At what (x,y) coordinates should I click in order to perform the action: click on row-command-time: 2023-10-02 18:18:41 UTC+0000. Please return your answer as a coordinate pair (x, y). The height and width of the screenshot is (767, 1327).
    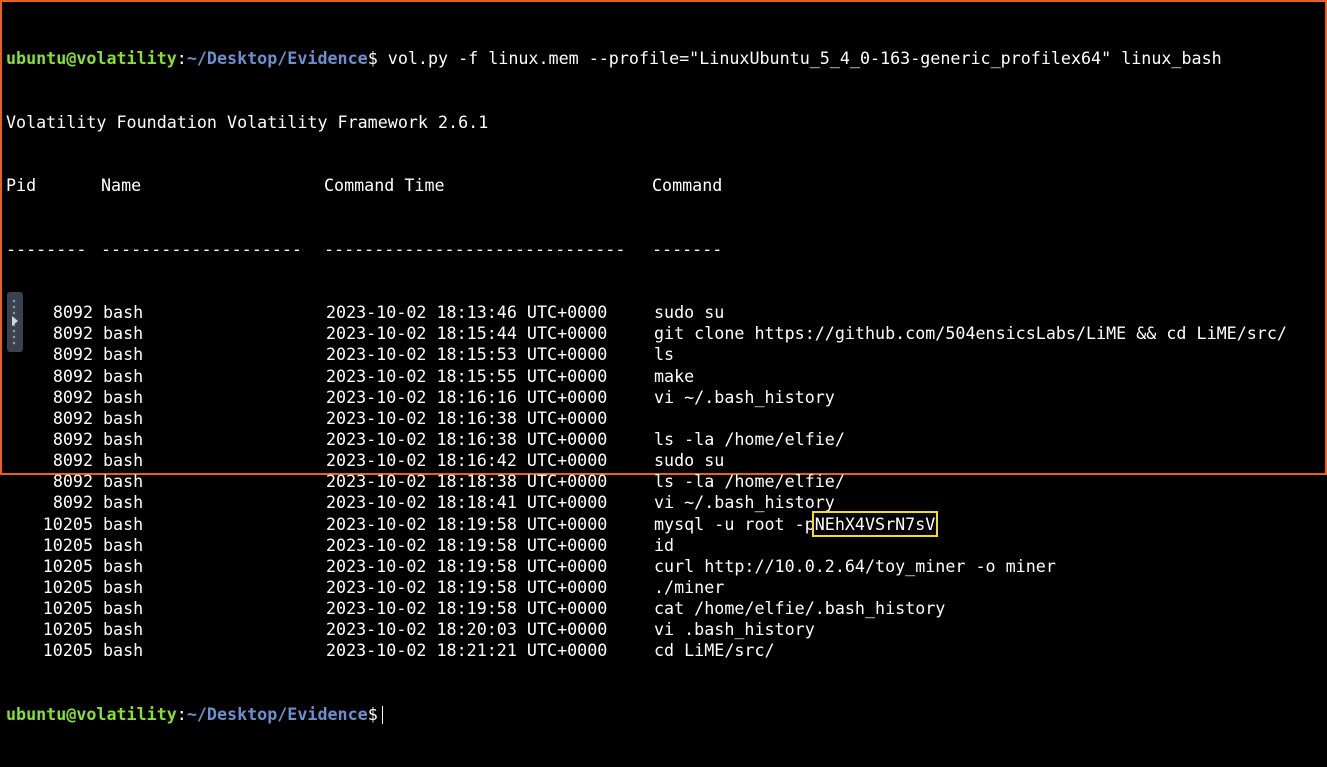
    Looking at the image, I should click on (467, 502).